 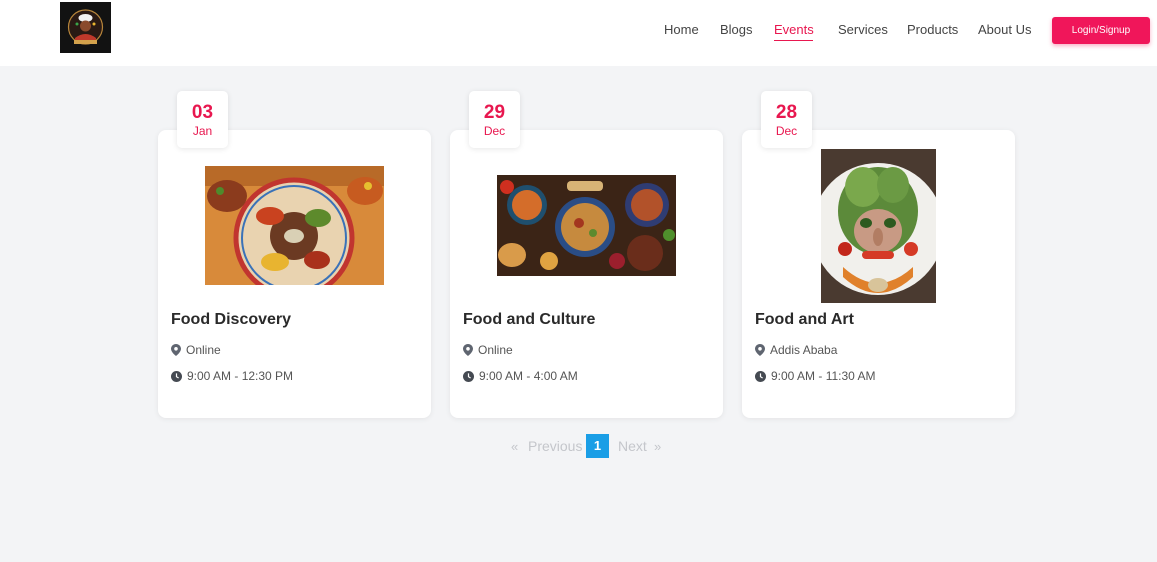 I want to click on active-tab-indicator, so click(x=793, y=40).